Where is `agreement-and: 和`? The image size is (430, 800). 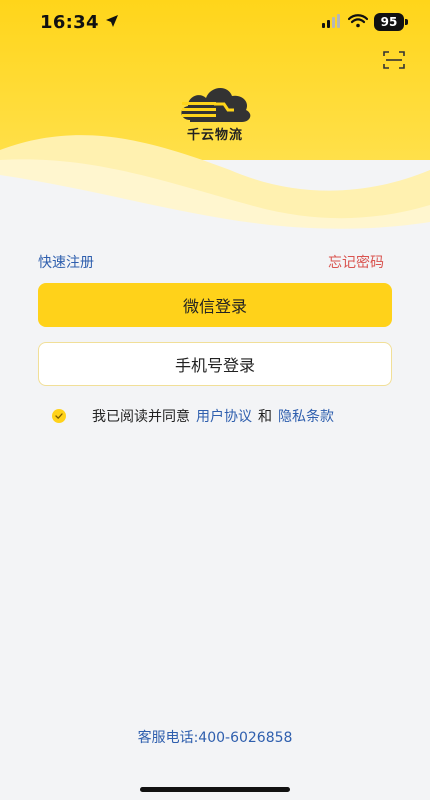
agreement-and: 和 is located at coordinates (265, 417).